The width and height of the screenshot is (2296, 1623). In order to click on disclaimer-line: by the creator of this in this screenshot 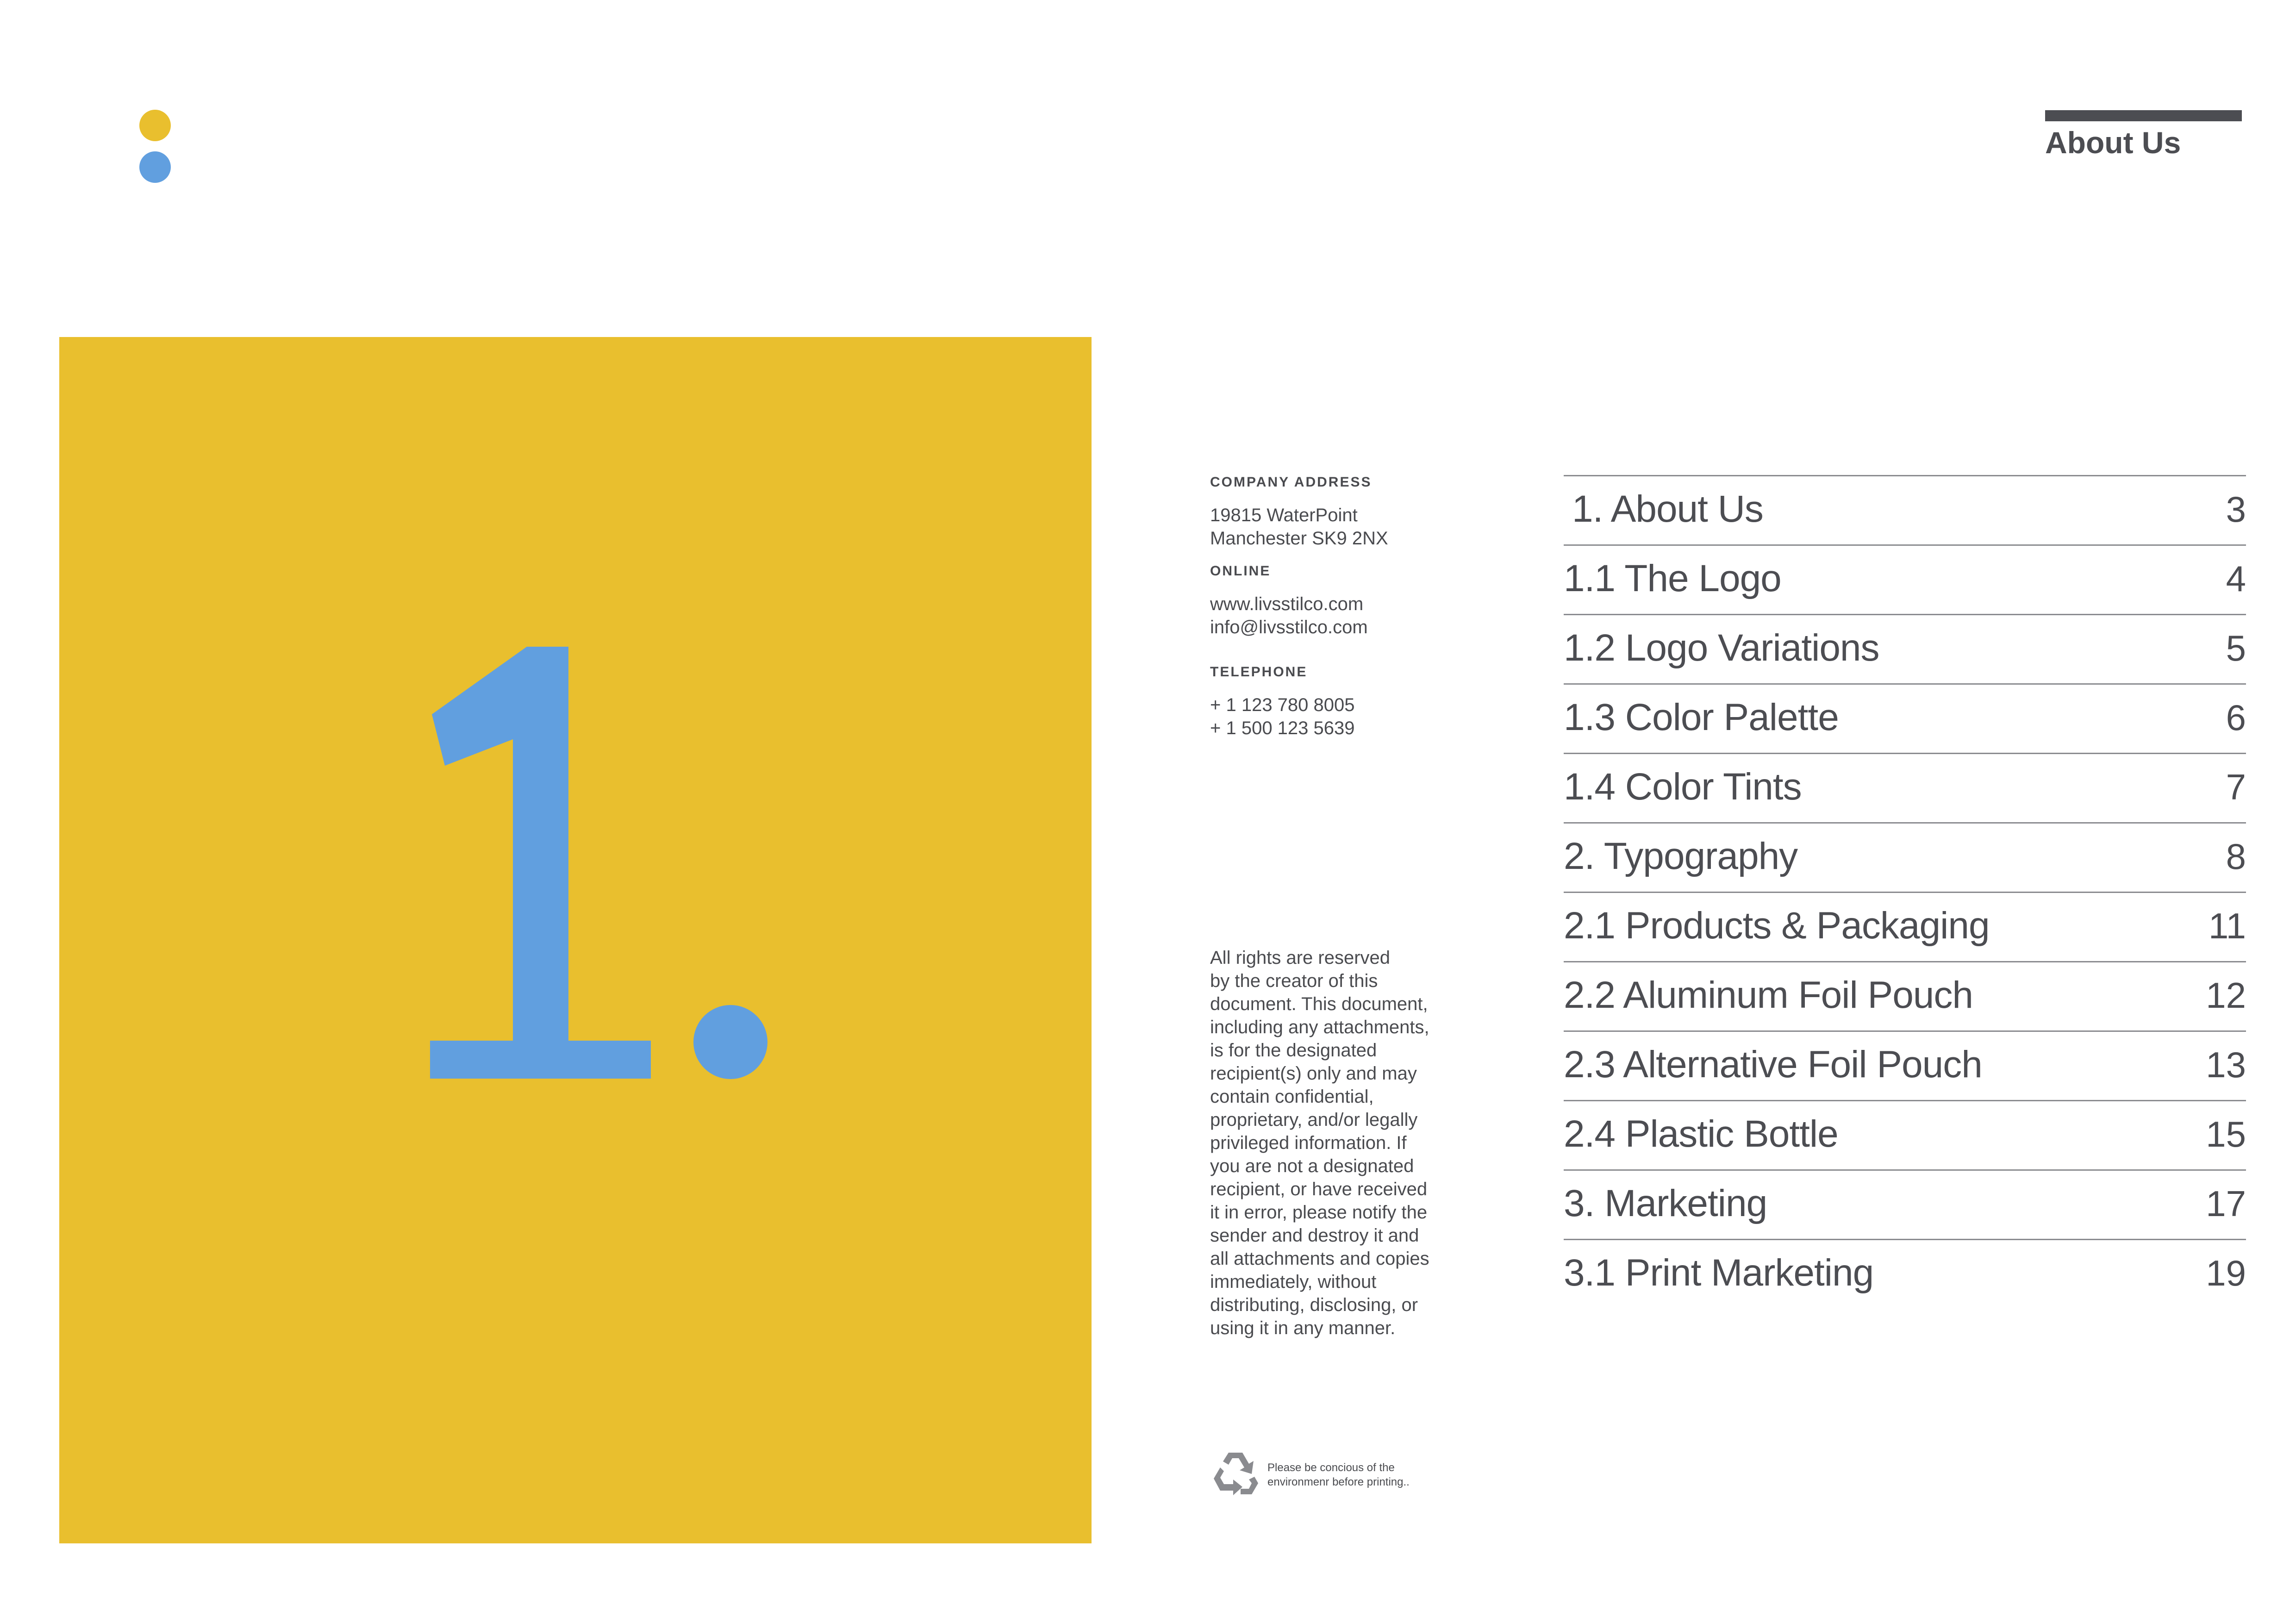, I will do `click(1294, 981)`.